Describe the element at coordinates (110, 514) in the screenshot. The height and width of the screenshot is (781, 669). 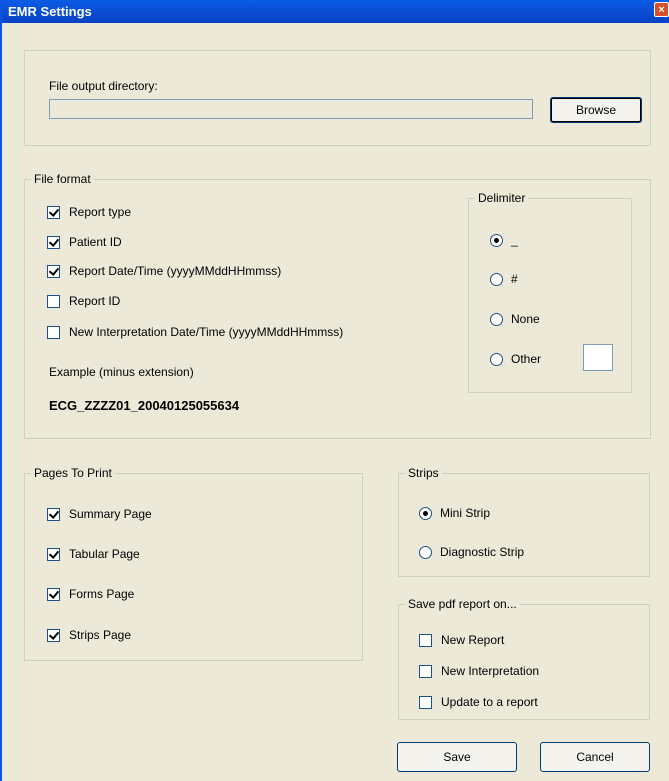
I see `checkbox-label: Summary Page` at that location.